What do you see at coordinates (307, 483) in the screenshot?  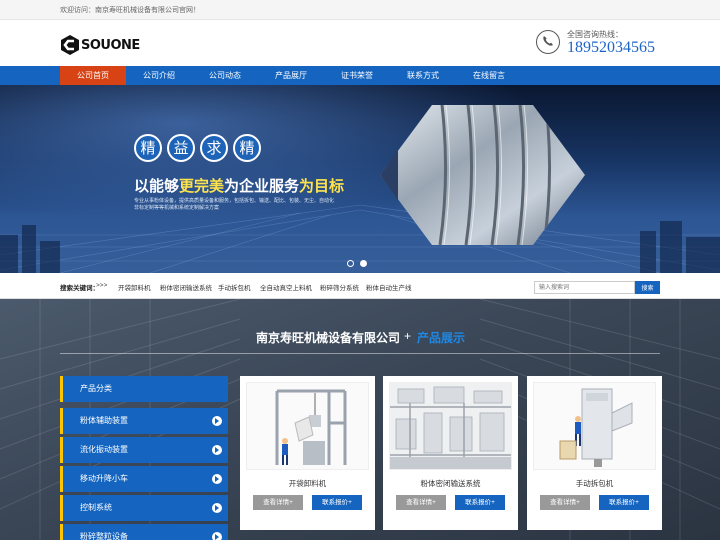 I see `product-name: 开袋卸料机` at bounding box center [307, 483].